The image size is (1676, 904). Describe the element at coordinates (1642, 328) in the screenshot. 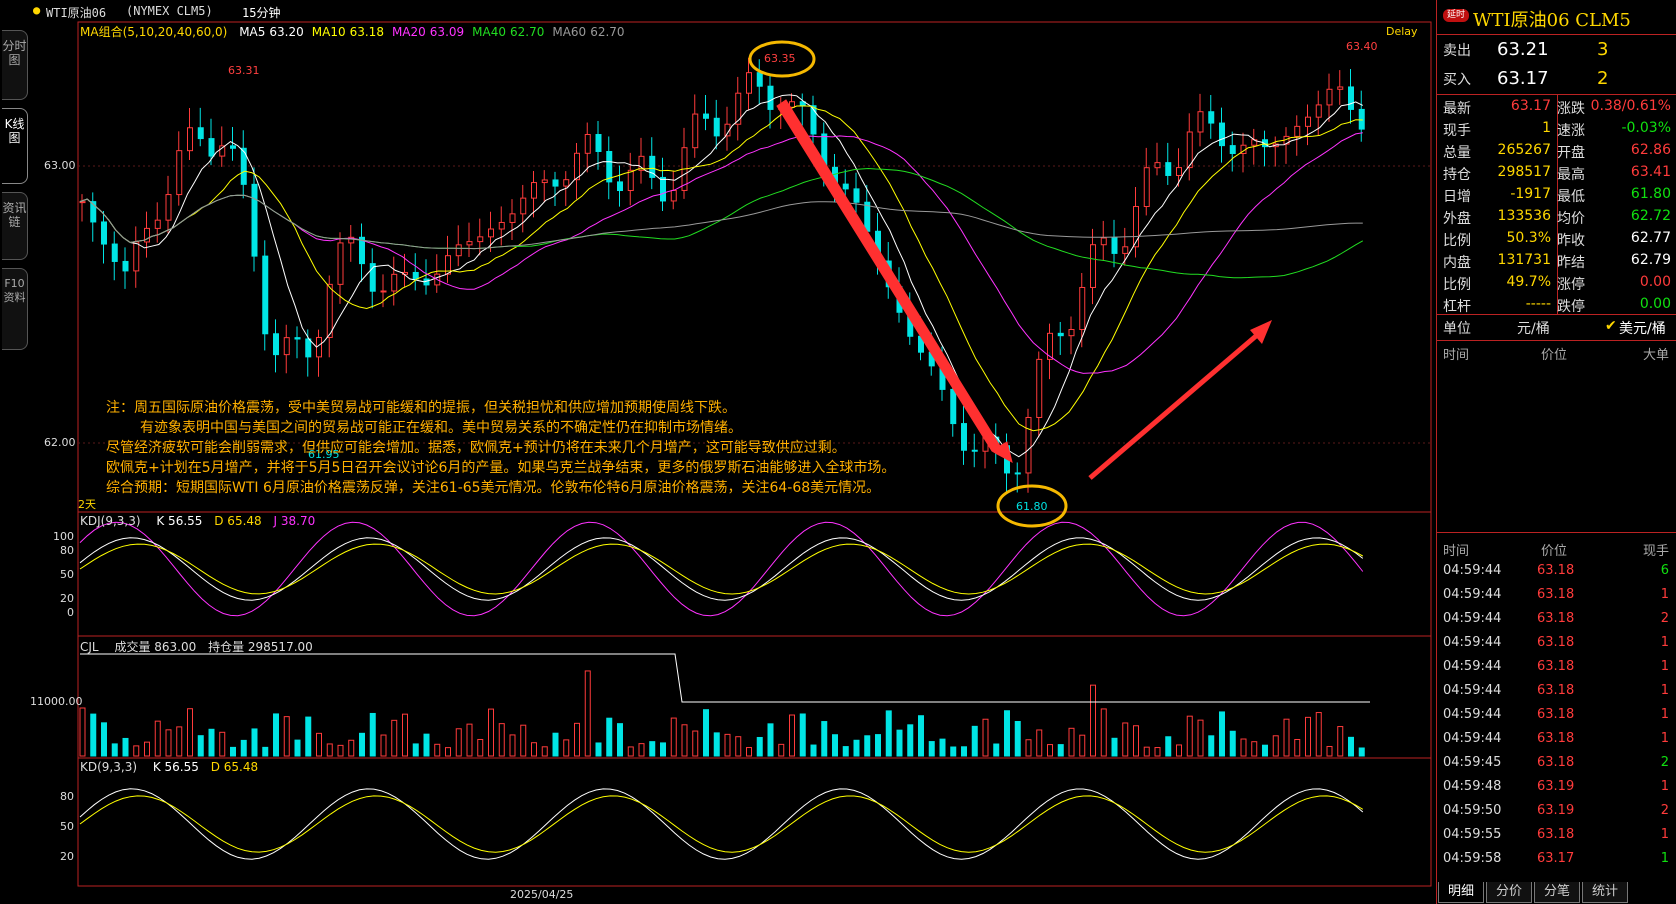

I see `unit-usd: 美元/桶` at that location.